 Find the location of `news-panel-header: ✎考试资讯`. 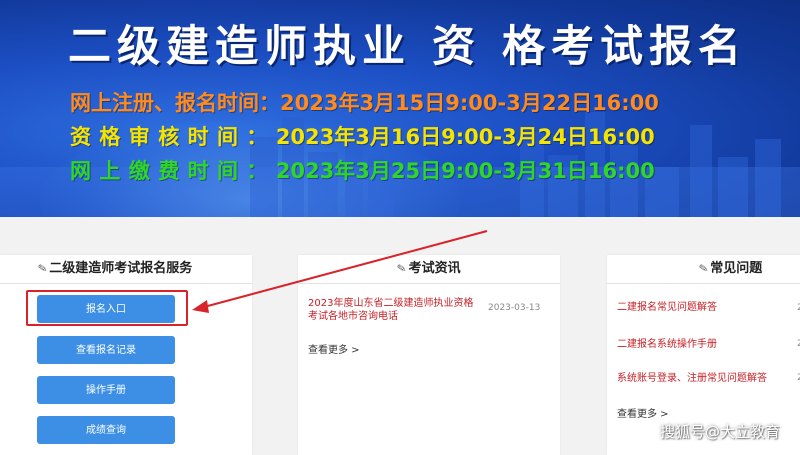

news-panel-header: ✎考试资讯 is located at coordinates (429, 269).